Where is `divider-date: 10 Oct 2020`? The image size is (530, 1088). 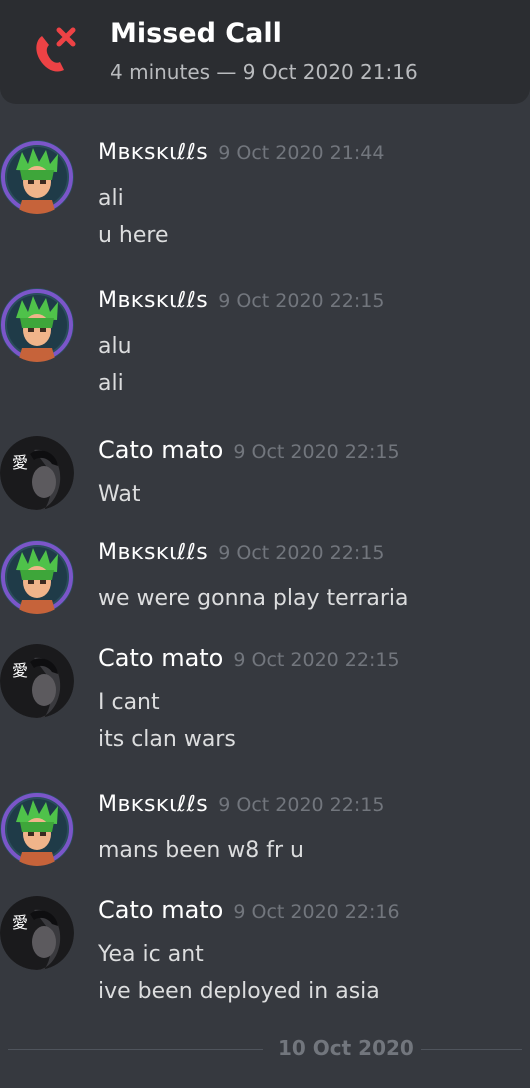
divider-date: 10 Oct 2020 is located at coordinates (346, 1048).